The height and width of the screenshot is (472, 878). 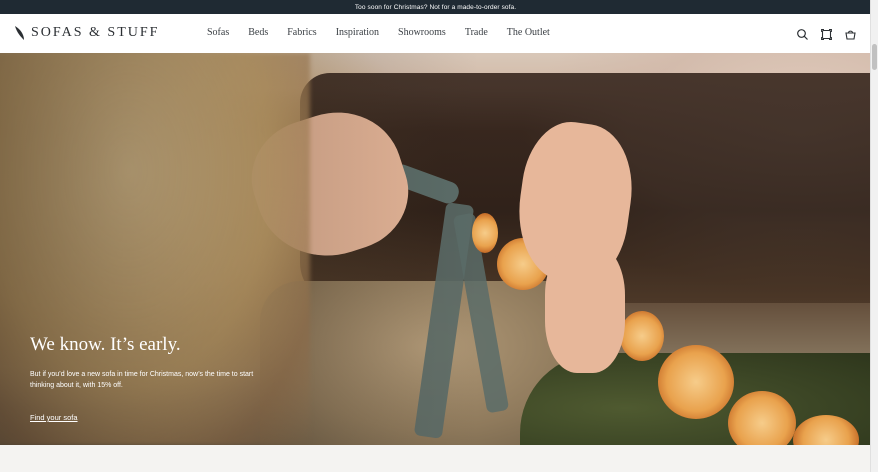 I want to click on nav-item-beds: Beds, so click(x=258, y=32).